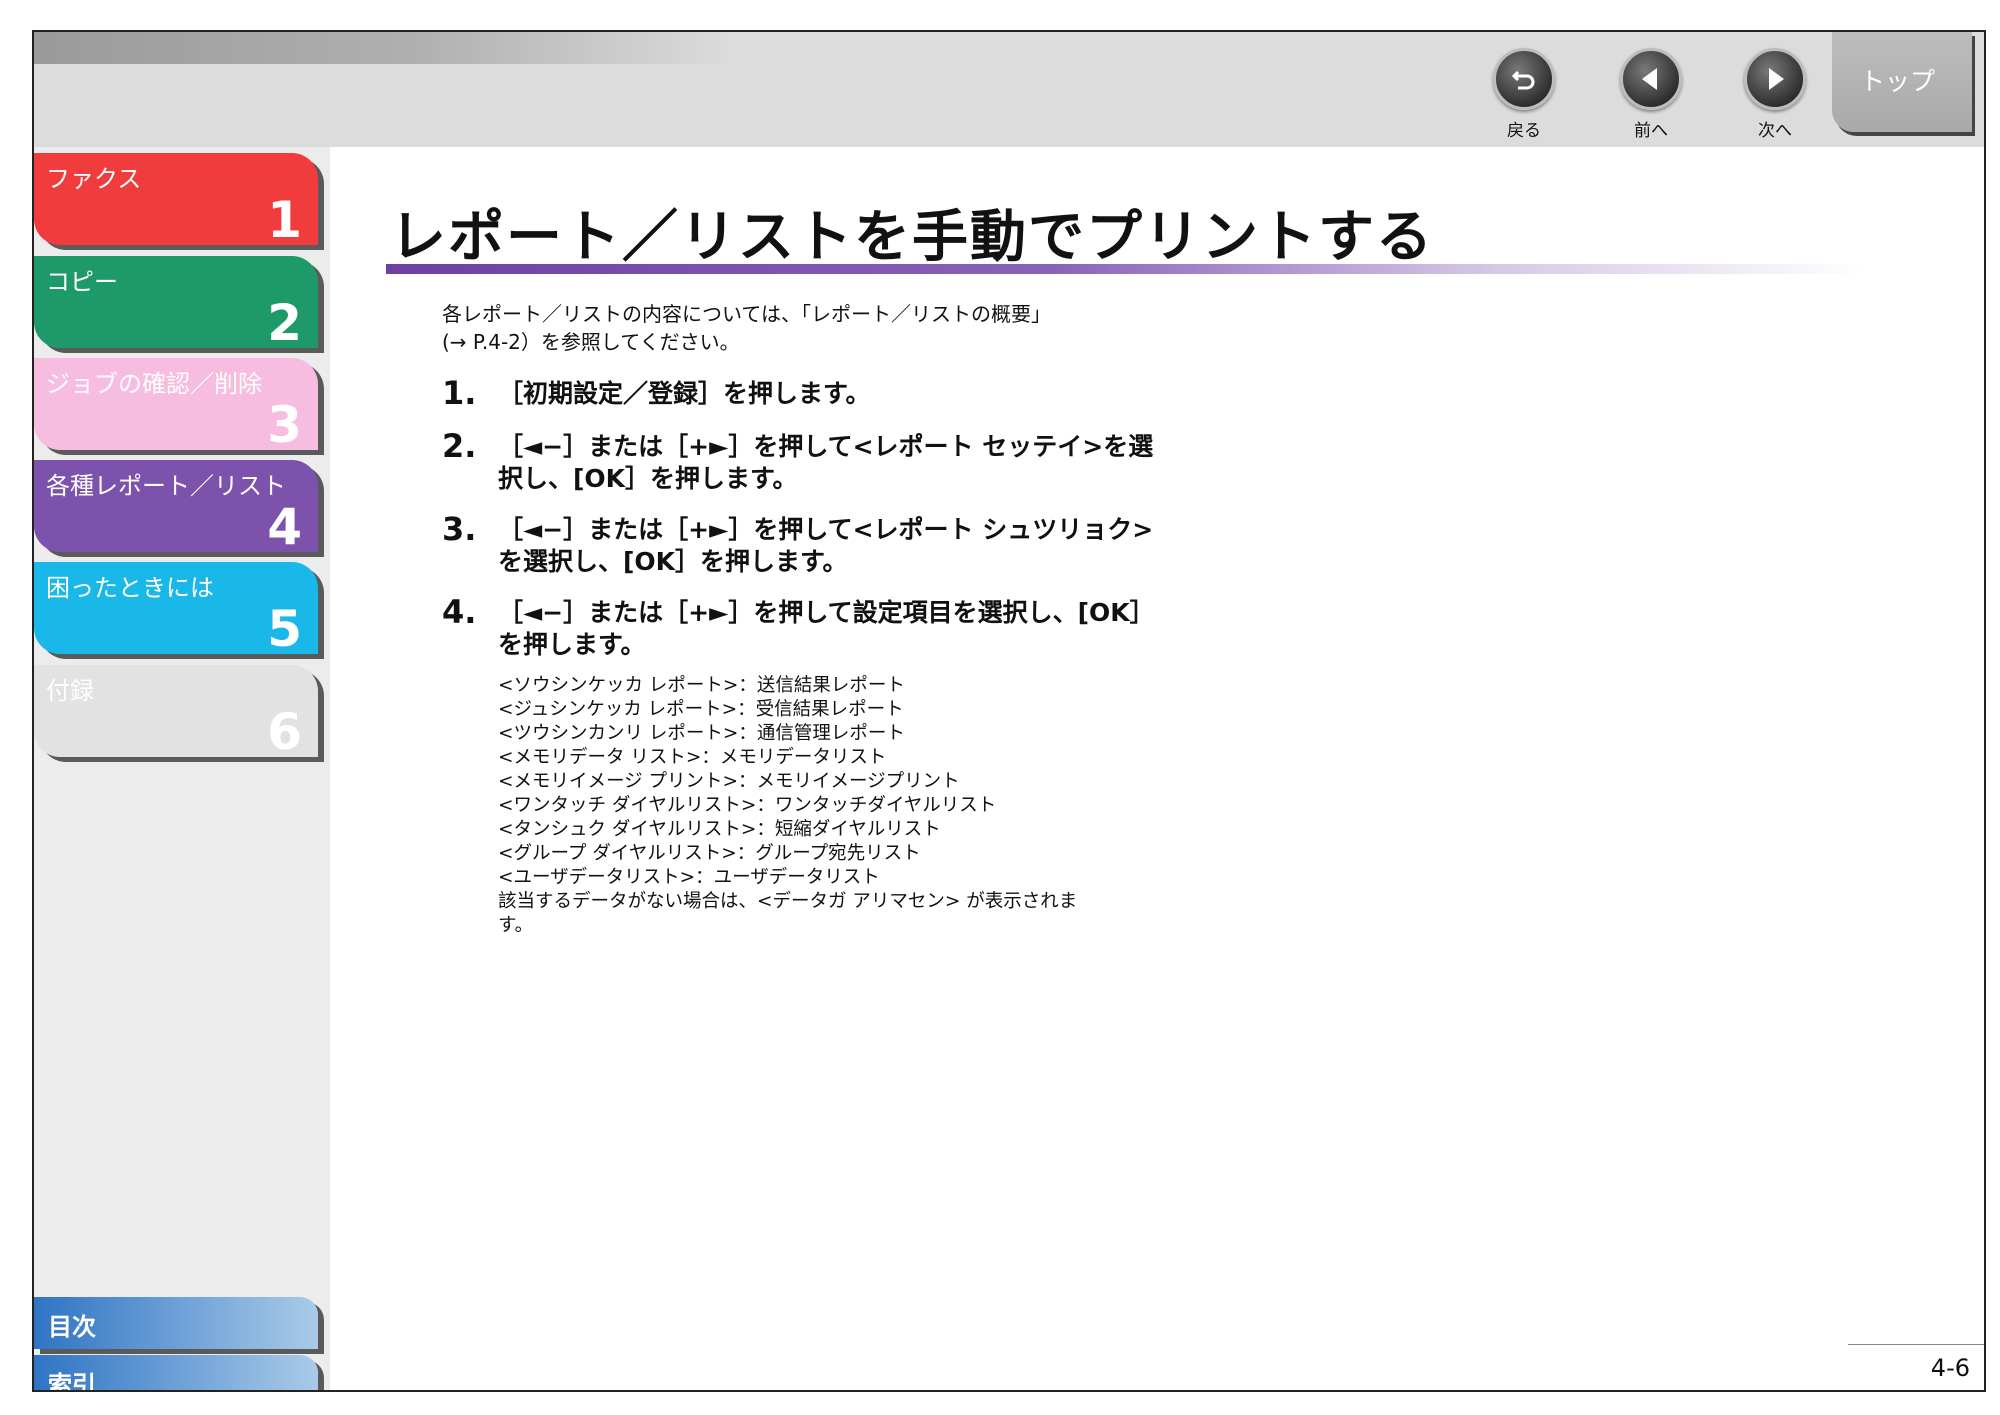 Image resolution: width=2000 pixels, height=1415 pixels. I want to click on note-line: す。, so click(516, 925).